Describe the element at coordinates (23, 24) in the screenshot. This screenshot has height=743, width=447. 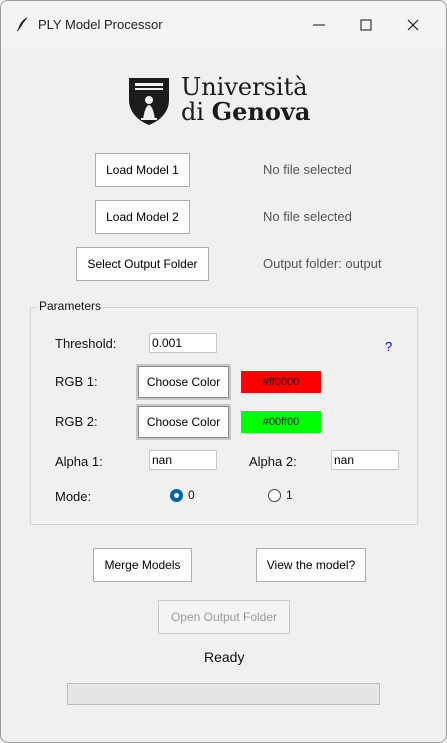
I see `feather-icon` at that location.